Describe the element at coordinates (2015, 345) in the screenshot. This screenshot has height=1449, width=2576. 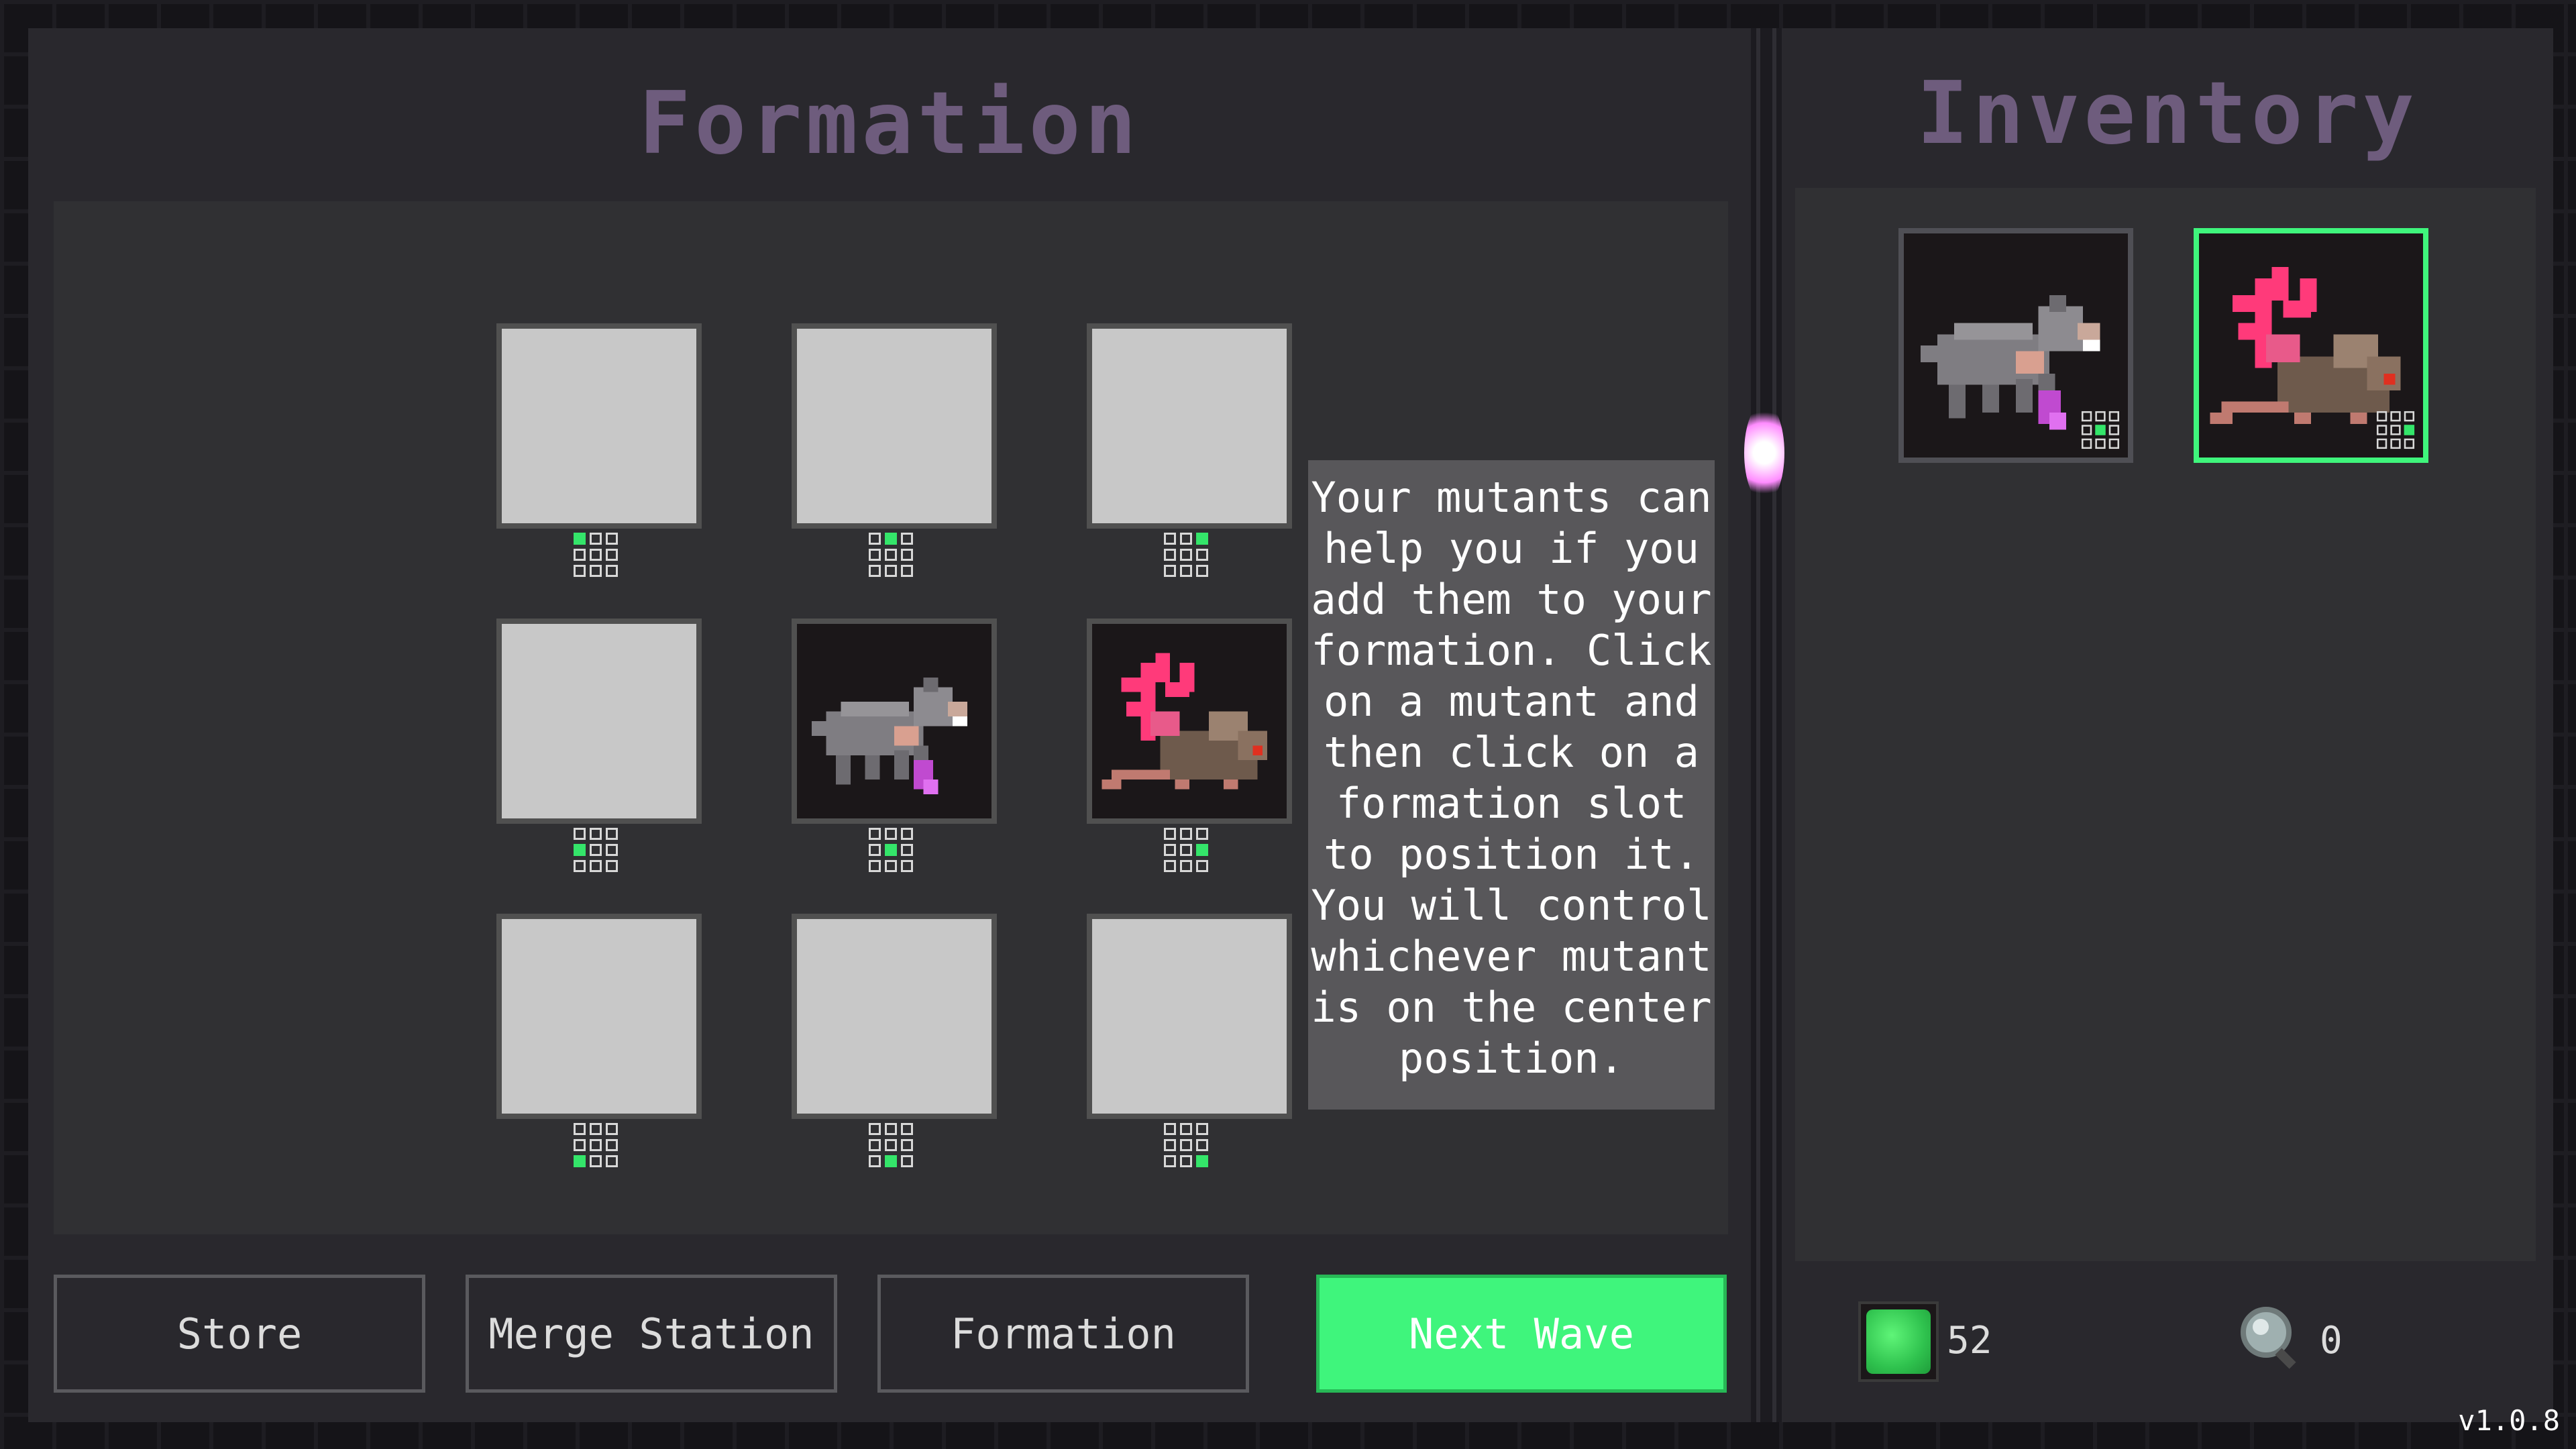
I see `inventory-item-wolf-mutant` at that location.